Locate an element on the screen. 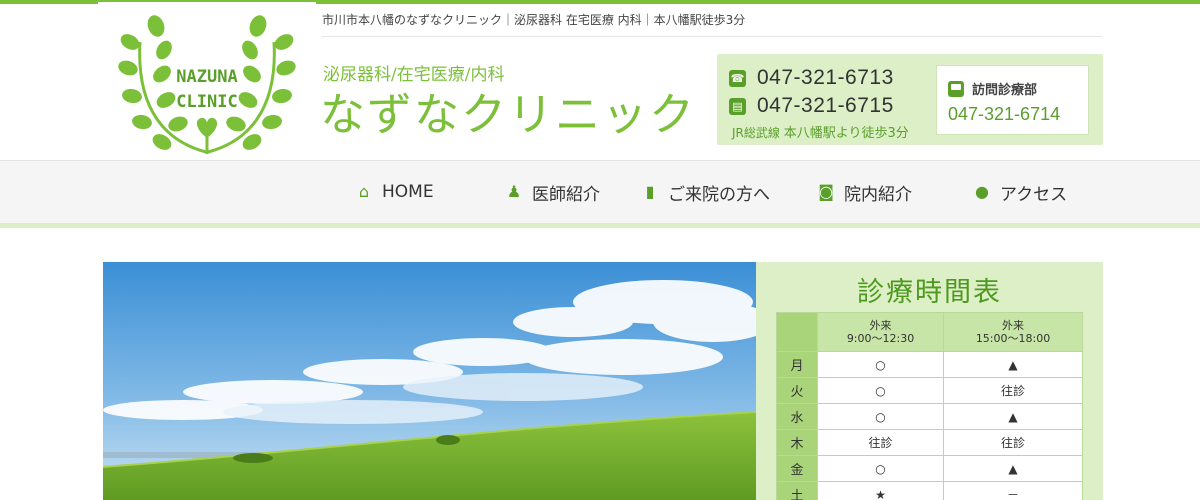 This screenshot has height=500, width=1200. schedule-pm-cell: － is located at coordinates (1013, 490).